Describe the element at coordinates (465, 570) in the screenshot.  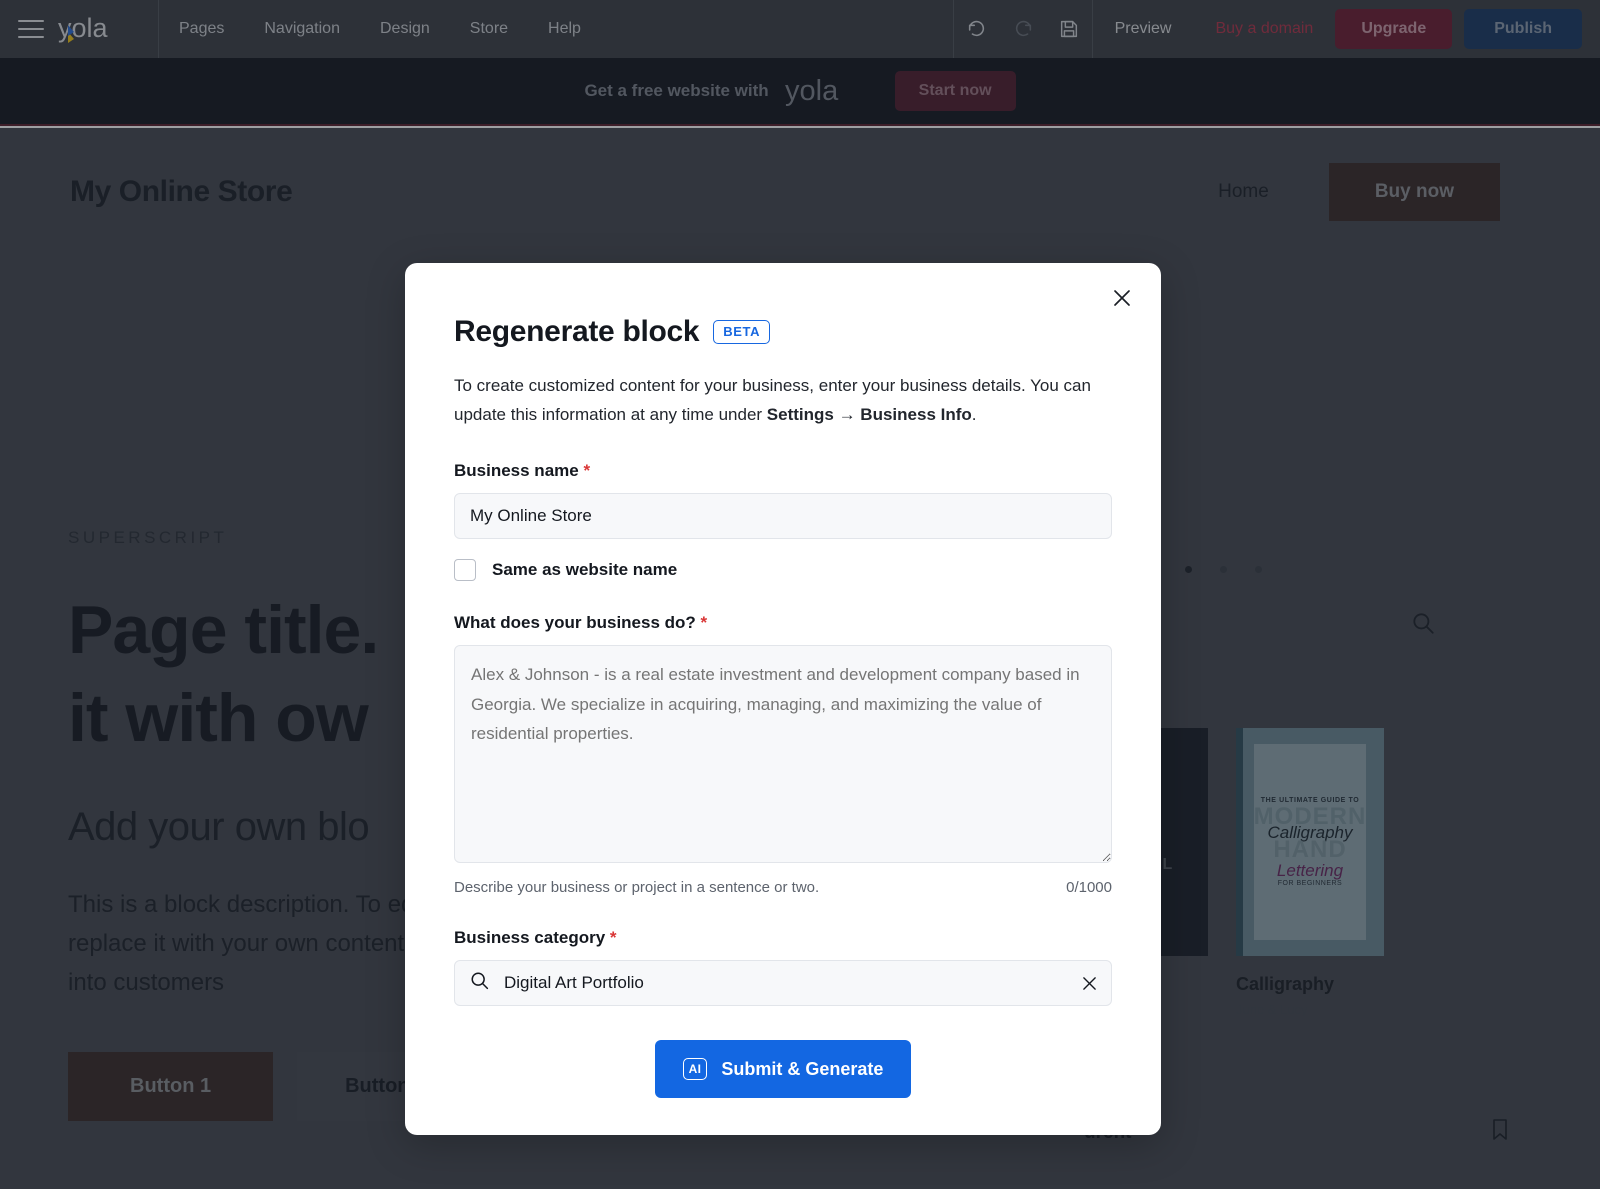
I see `same-as-website-checkbox` at that location.